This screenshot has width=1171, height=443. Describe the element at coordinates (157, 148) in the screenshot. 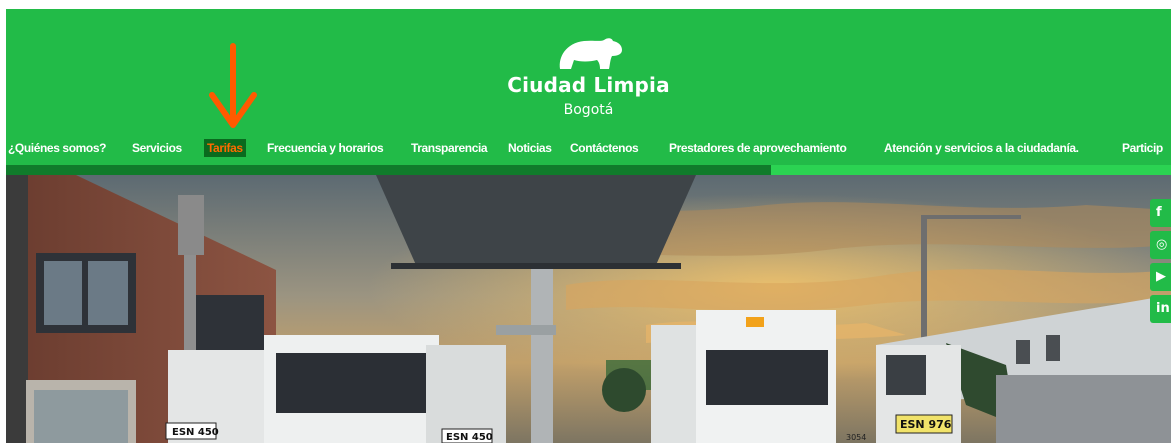

I see `nav-servicios: Servicios` at that location.